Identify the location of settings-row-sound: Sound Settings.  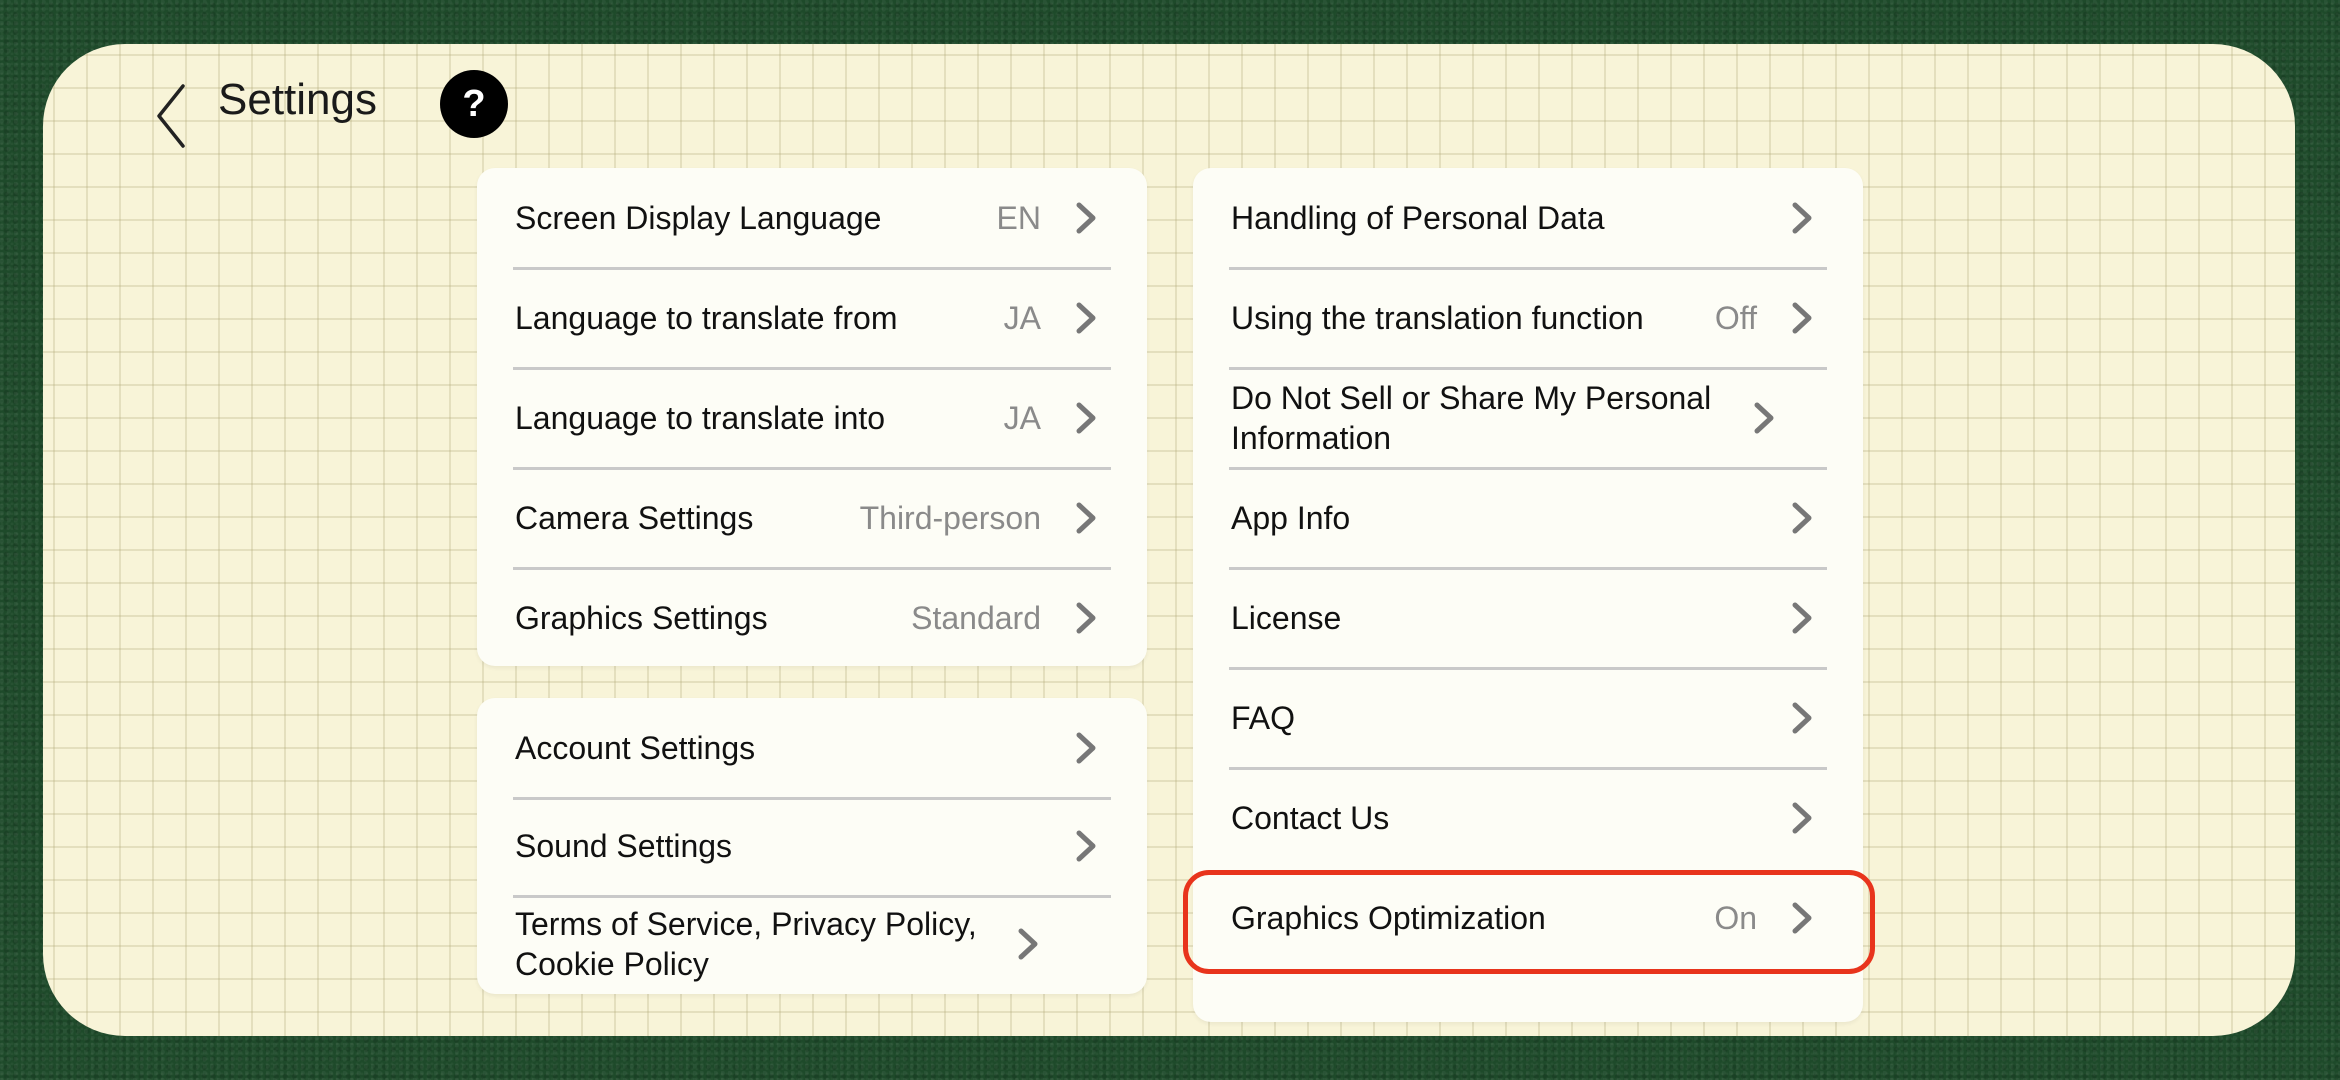
(812, 846).